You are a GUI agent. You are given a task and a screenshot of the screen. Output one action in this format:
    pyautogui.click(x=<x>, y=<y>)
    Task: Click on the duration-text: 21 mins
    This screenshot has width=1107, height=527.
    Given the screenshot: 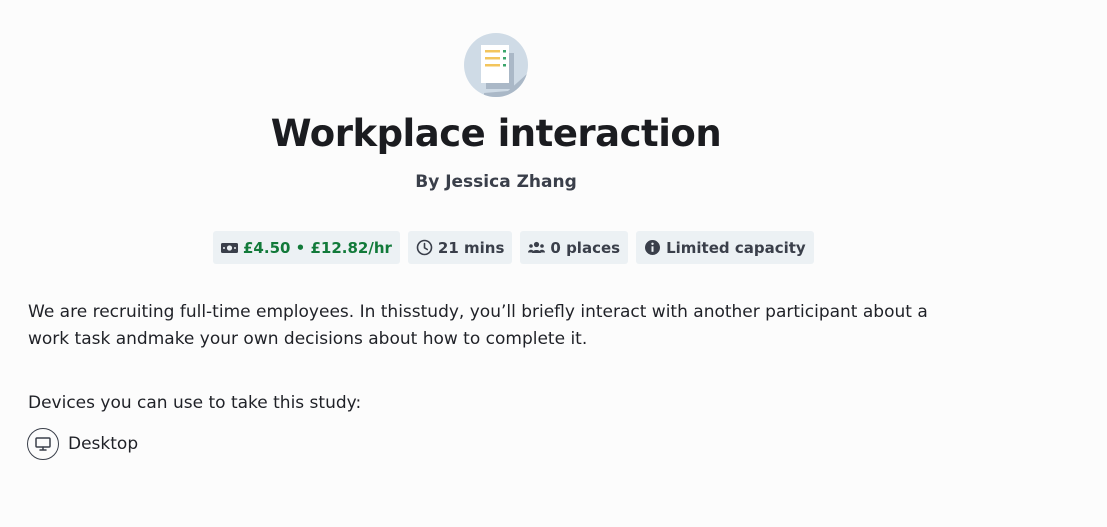 What is the action you would take?
    pyautogui.click(x=471, y=247)
    